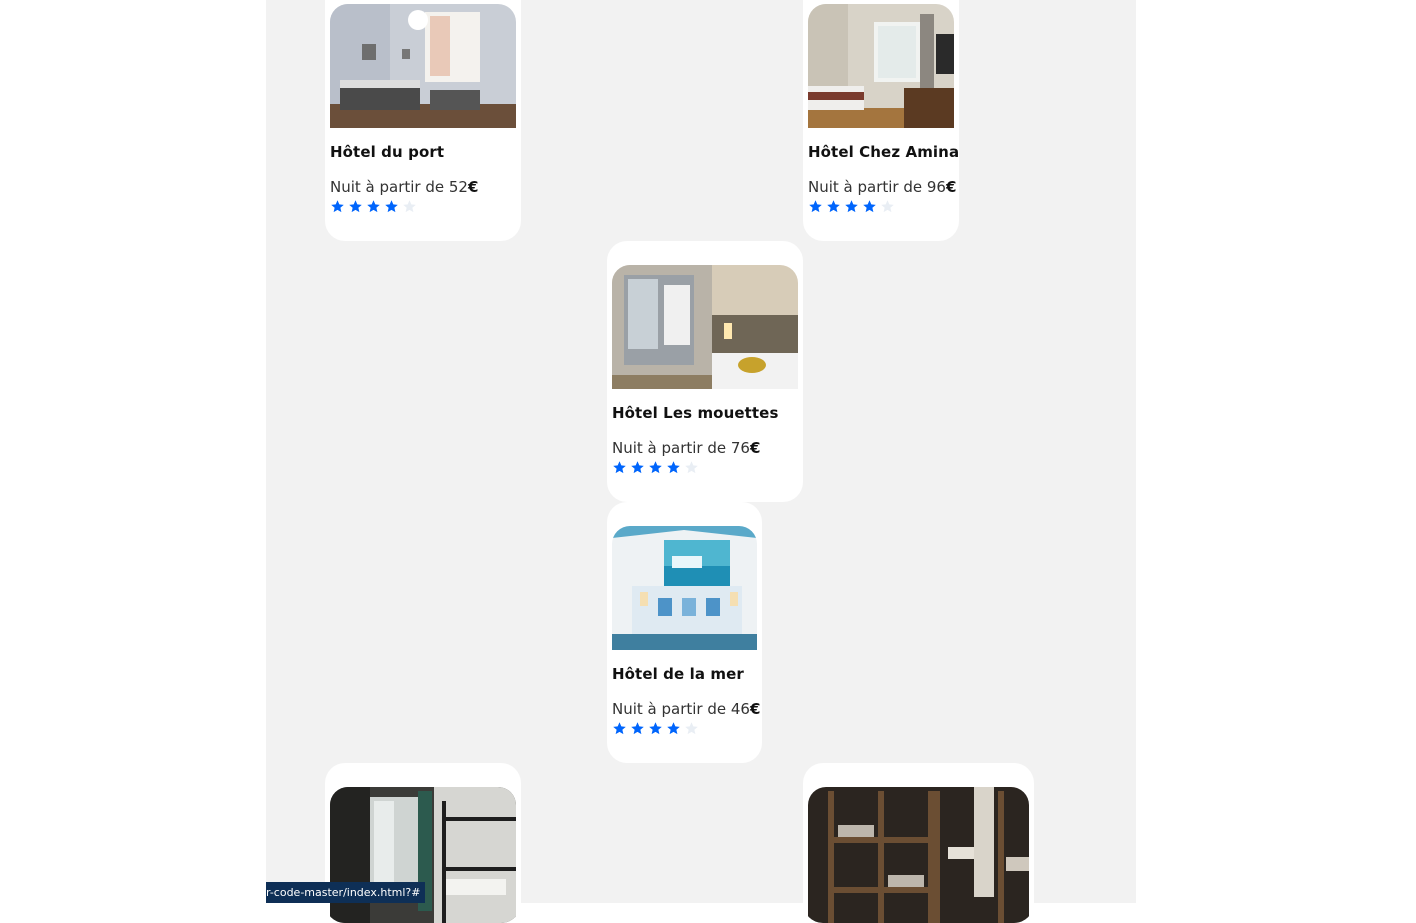 The image size is (1416, 923). What do you see at coordinates (423, 187) in the screenshot?
I see `hotel-price: Nuit à partir de 52€` at bounding box center [423, 187].